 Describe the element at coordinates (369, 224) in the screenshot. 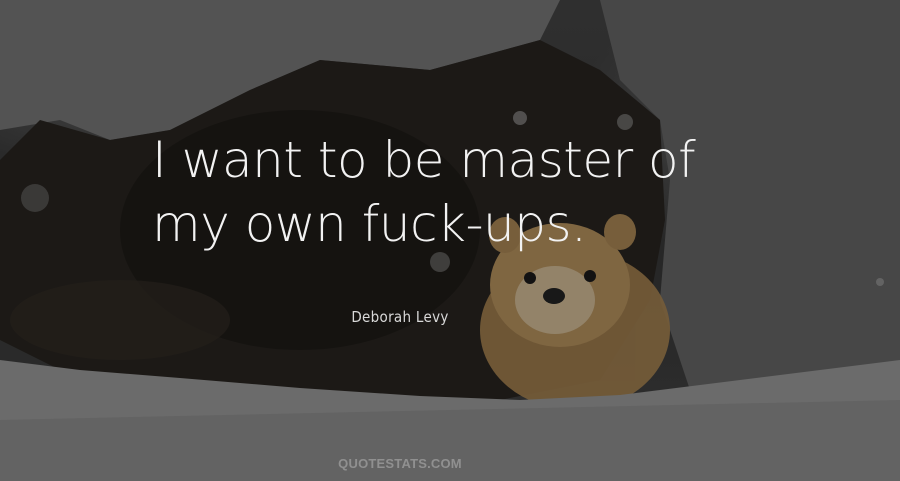

I see `quote-line-2: my own fuck-ups.` at that location.